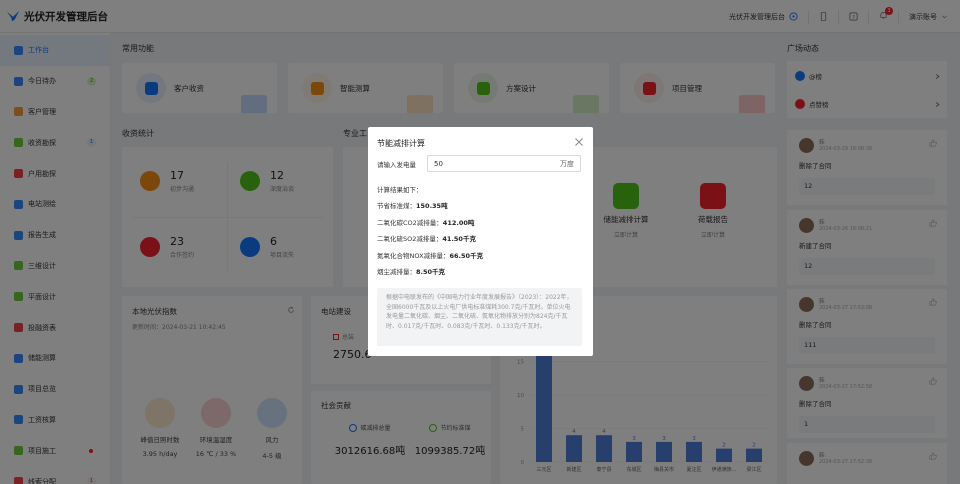  What do you see at coordinates (458, 222) in the screenshot?
I see `result-value: 412.00吨` at bounding box center [458, 222].